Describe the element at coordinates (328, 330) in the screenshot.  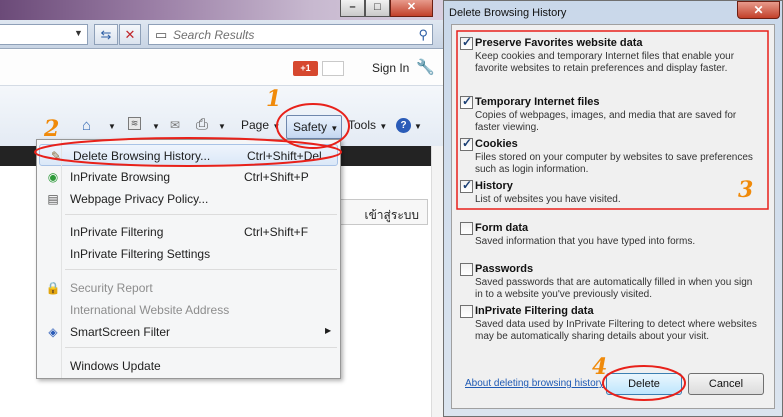
I see `chevron-right-icon: ▶` at that location.